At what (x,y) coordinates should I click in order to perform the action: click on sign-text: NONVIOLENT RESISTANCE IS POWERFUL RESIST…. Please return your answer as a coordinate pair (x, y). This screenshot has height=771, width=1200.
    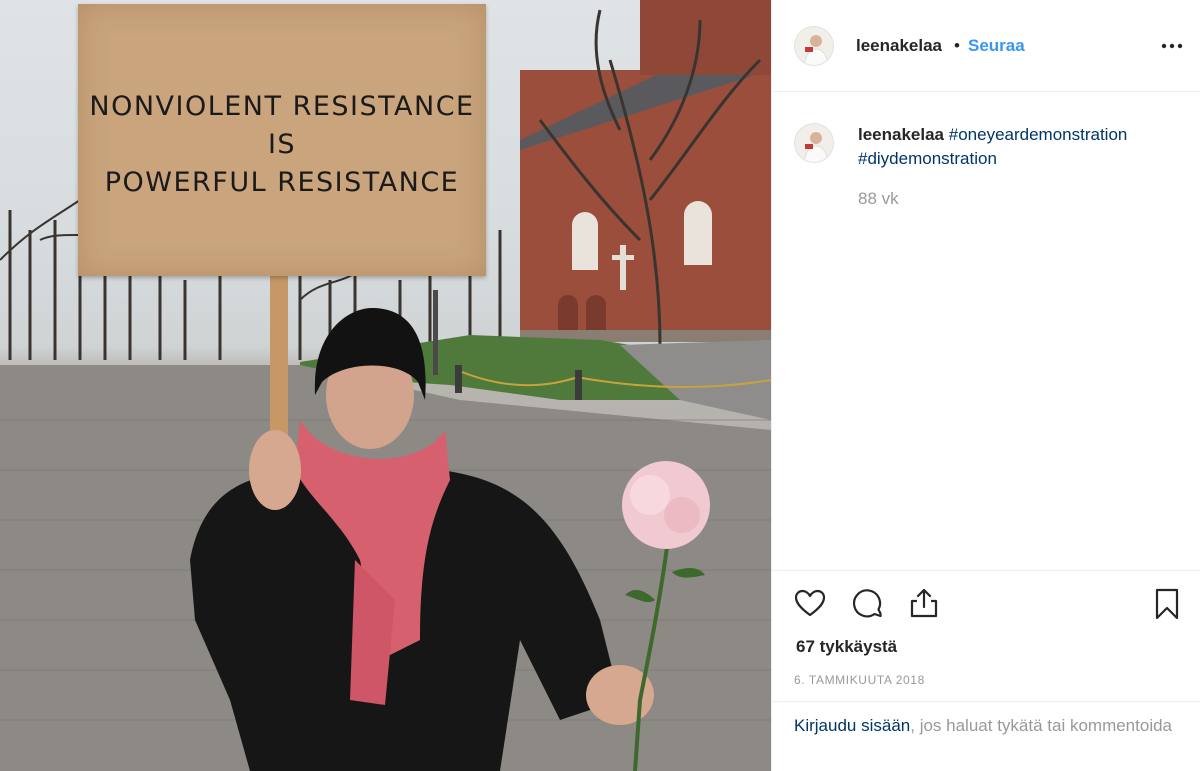
    Looking at the image, I should click on (282, 145).